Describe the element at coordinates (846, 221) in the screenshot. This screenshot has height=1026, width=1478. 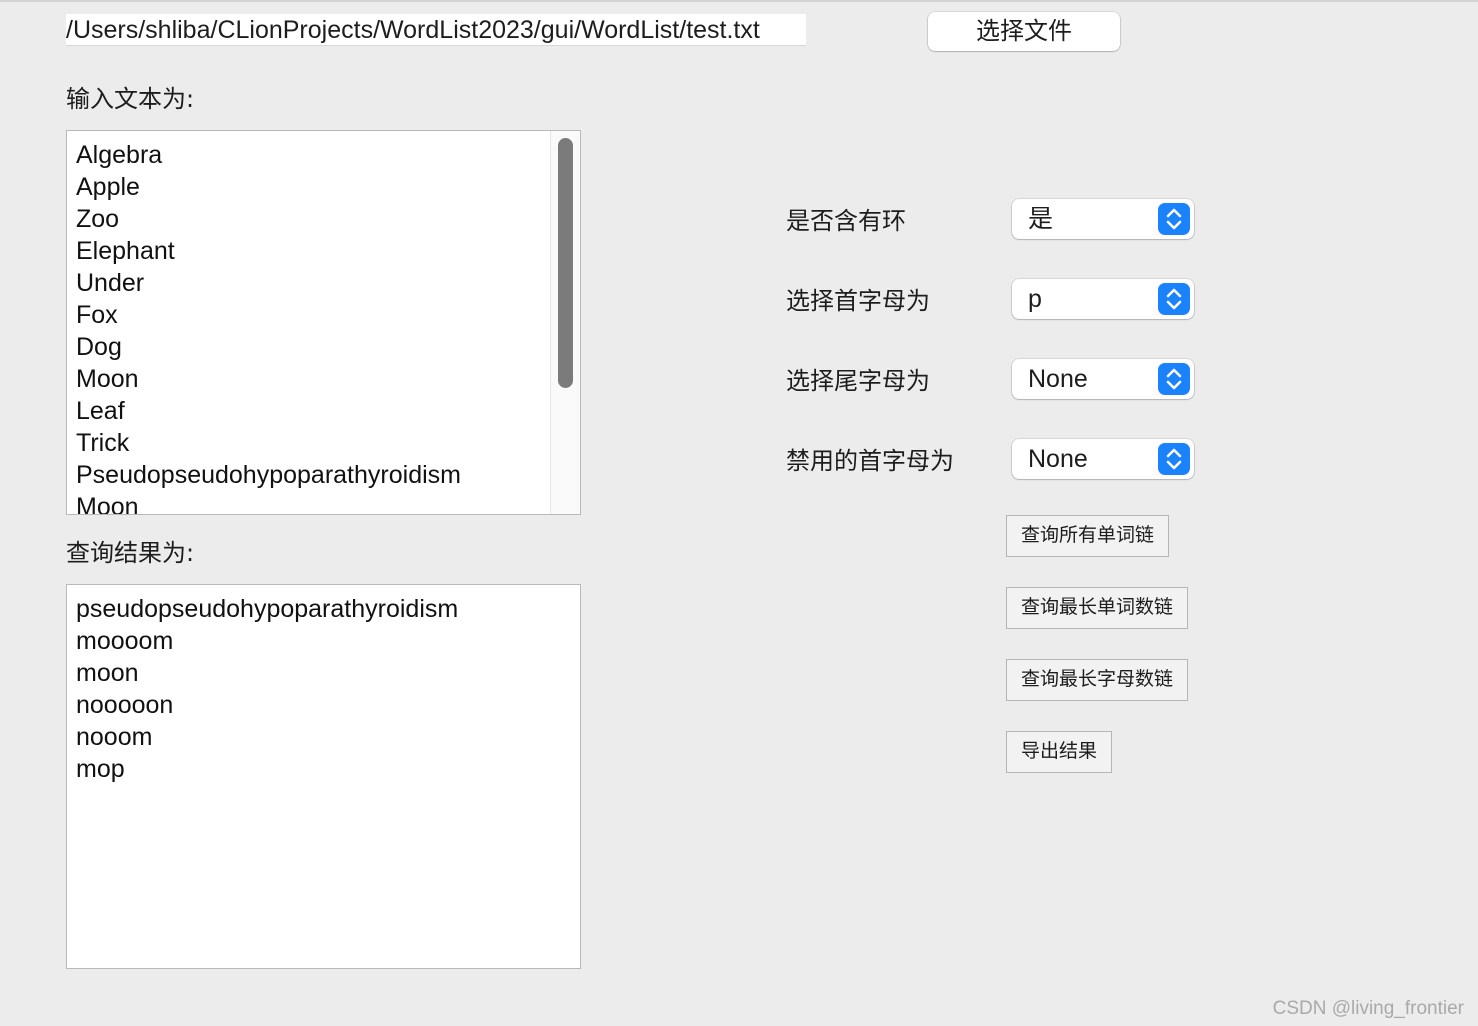
I see `has-cycle-label: 是否含有环` at that location.